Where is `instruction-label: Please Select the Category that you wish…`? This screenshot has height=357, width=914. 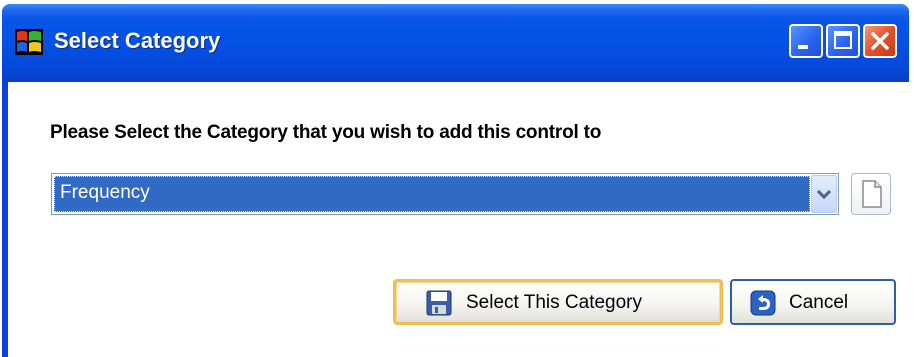
instruction-label: Please Select the Category that you wish… is located at coordinates (326, 132).